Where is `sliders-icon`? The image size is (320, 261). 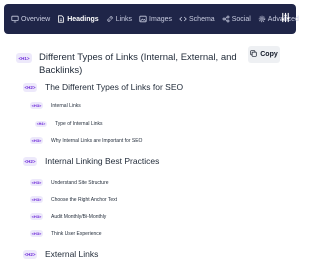 sliders-icon is located at coordinates (285, 19).